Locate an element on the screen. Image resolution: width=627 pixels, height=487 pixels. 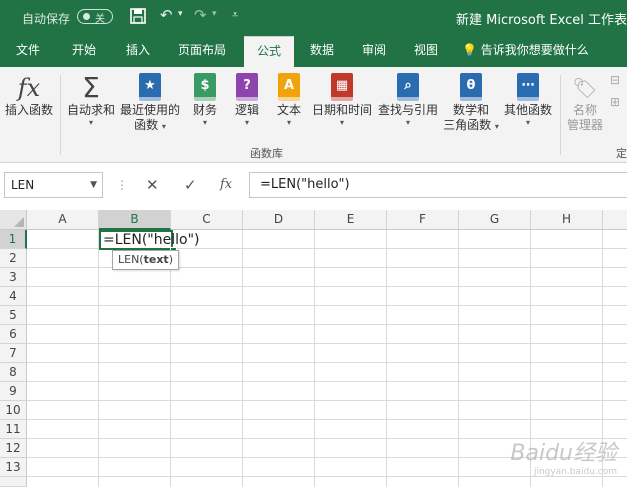
tab-formulas: 公式 is located at coordinates (269, 52).